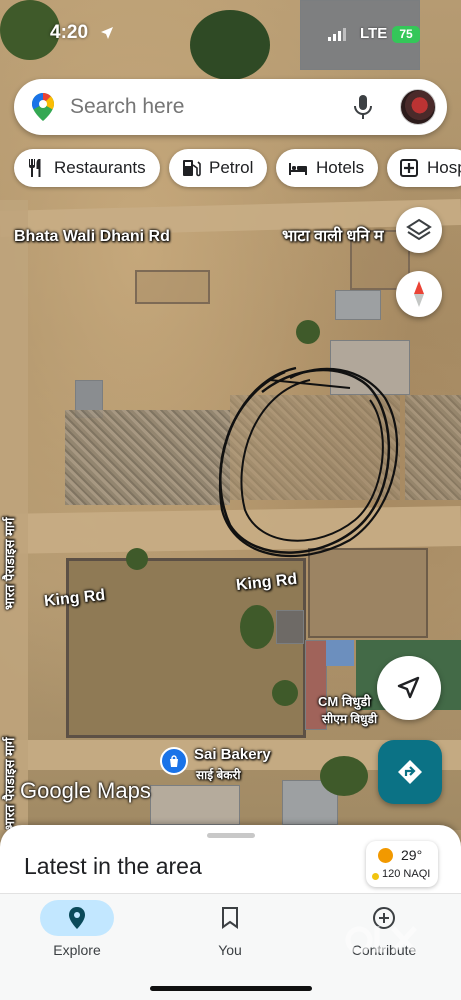  I want to click on road-left-vertical, so click(14, 515).